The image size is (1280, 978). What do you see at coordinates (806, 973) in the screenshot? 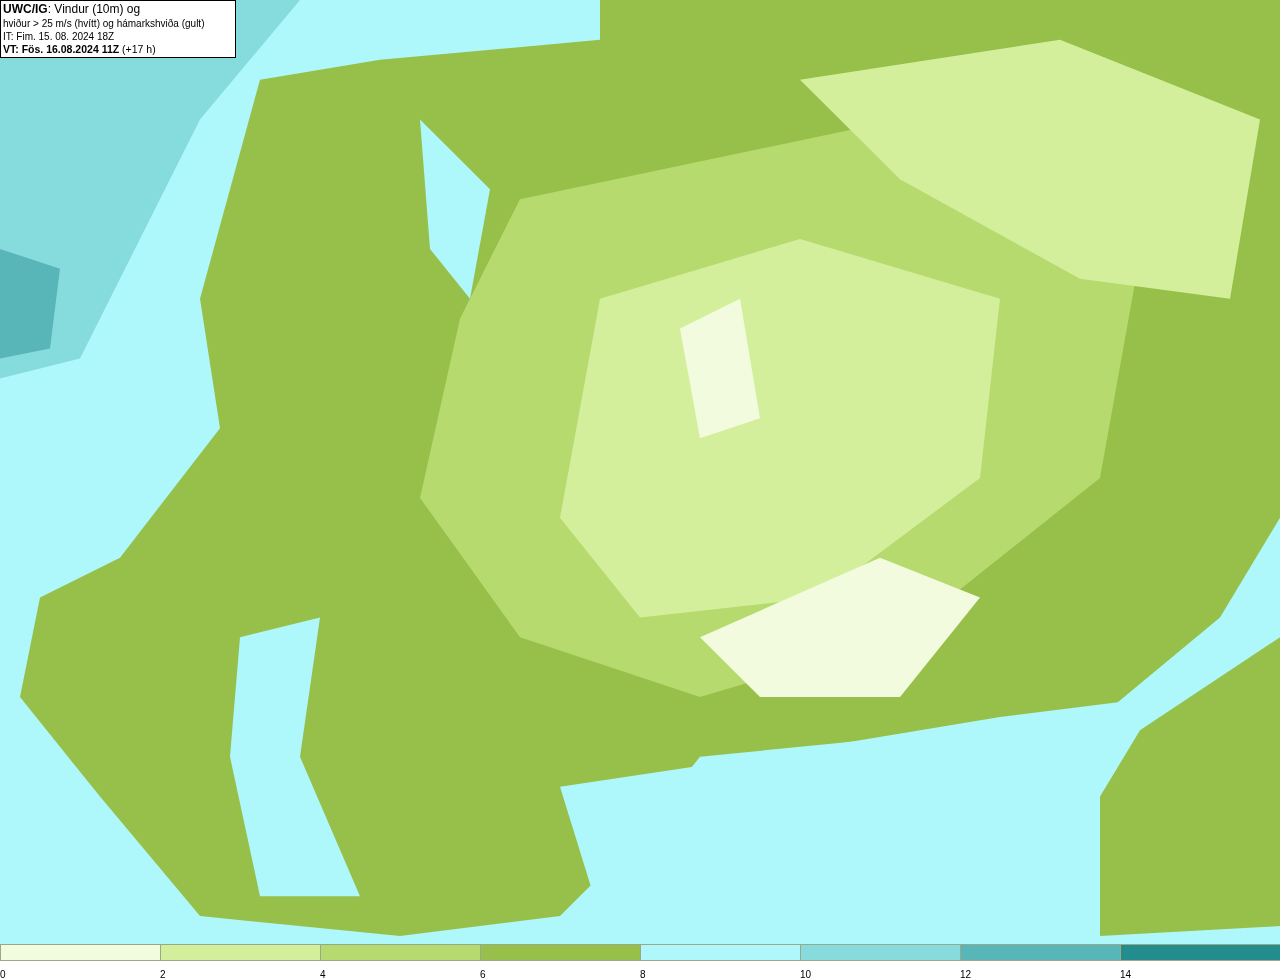
I see `legend-label: 10` at bounding box center [806, 973].